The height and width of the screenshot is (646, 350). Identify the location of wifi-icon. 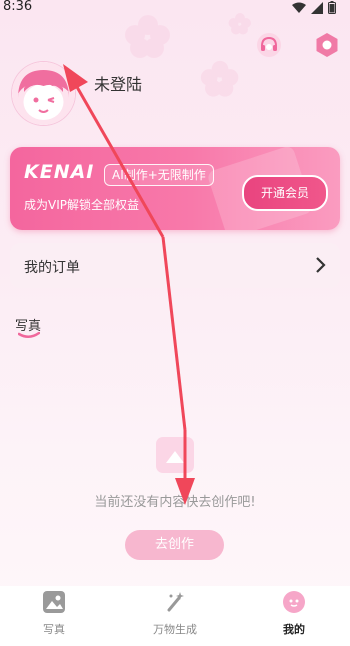
(299, 7).